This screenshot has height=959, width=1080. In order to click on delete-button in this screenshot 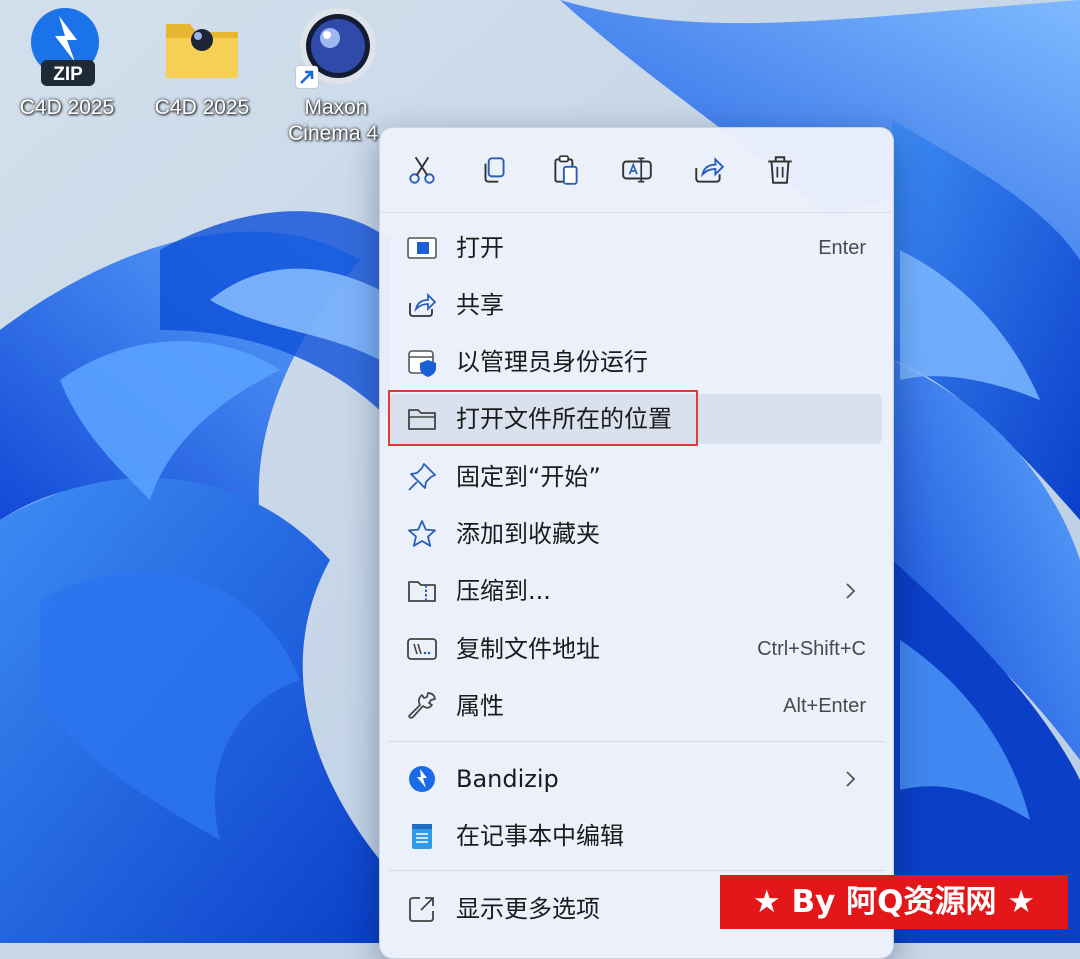, I will do `click(780, 170)`.